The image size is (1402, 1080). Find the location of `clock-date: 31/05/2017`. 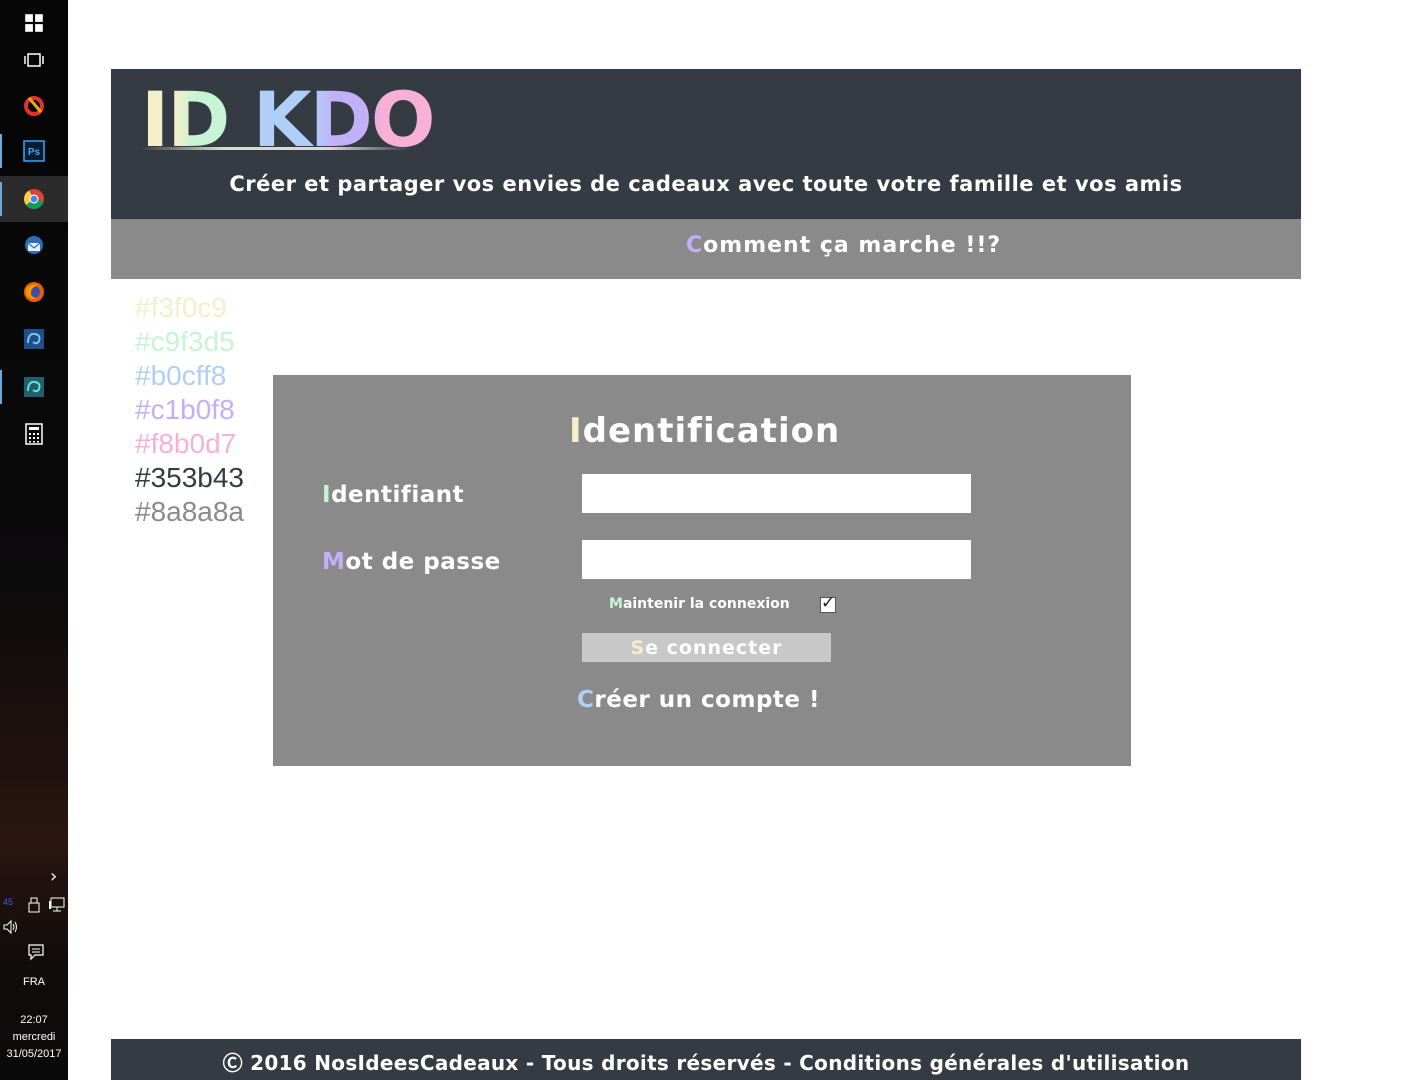

clock-date: 31/05/2017 is located at coordinates (34, 1054).